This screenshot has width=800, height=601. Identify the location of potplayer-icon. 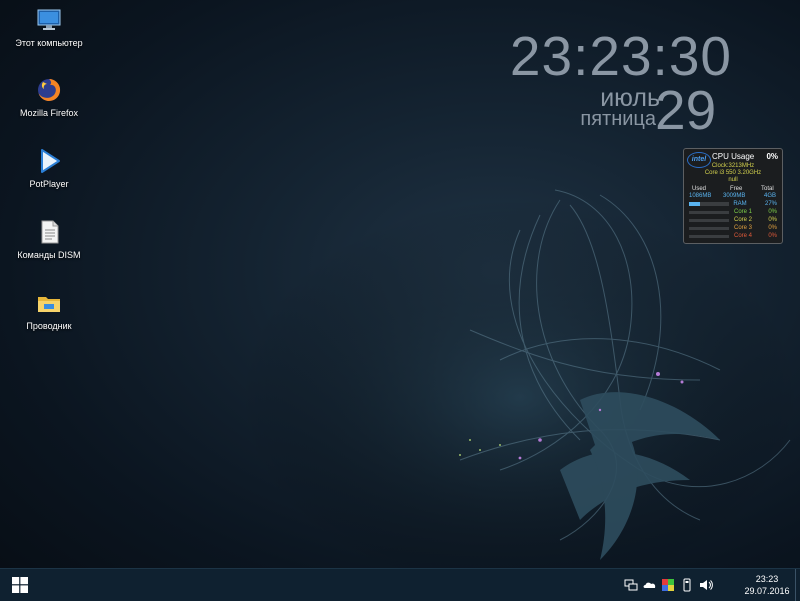
(50, 161).